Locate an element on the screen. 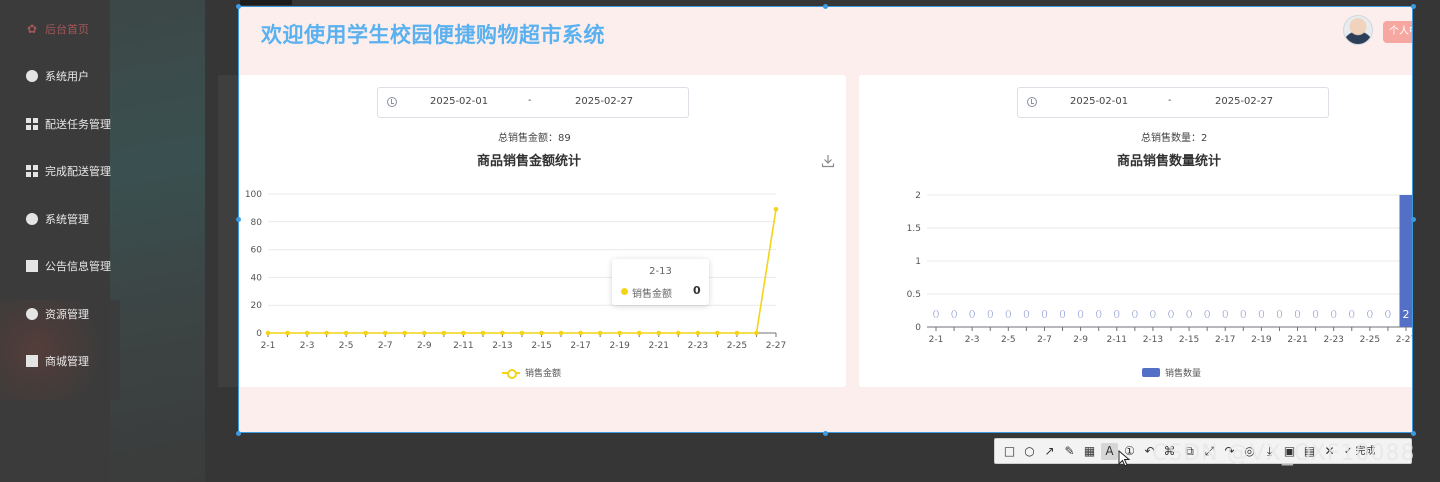 Image resolution: width=1440 pixels, height=482 pixels. sidebar-item-completed-deliveries: 完成配送管理 is located at coordinates (68, 171).